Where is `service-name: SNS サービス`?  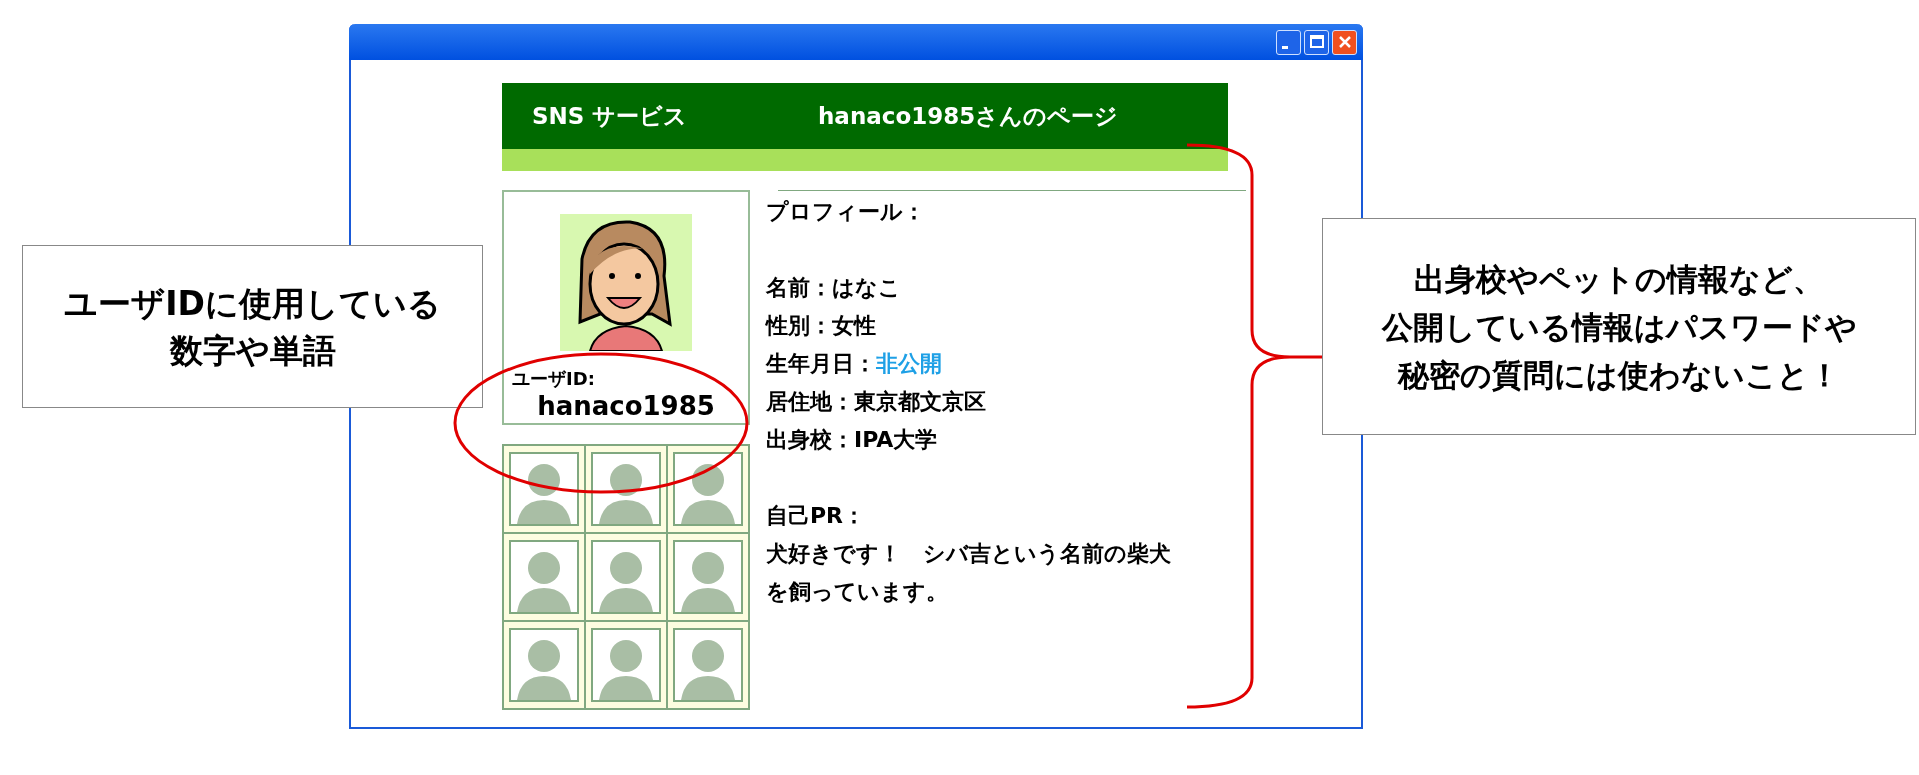 service-name: SNS サービス is located at coordinates (610, 116).